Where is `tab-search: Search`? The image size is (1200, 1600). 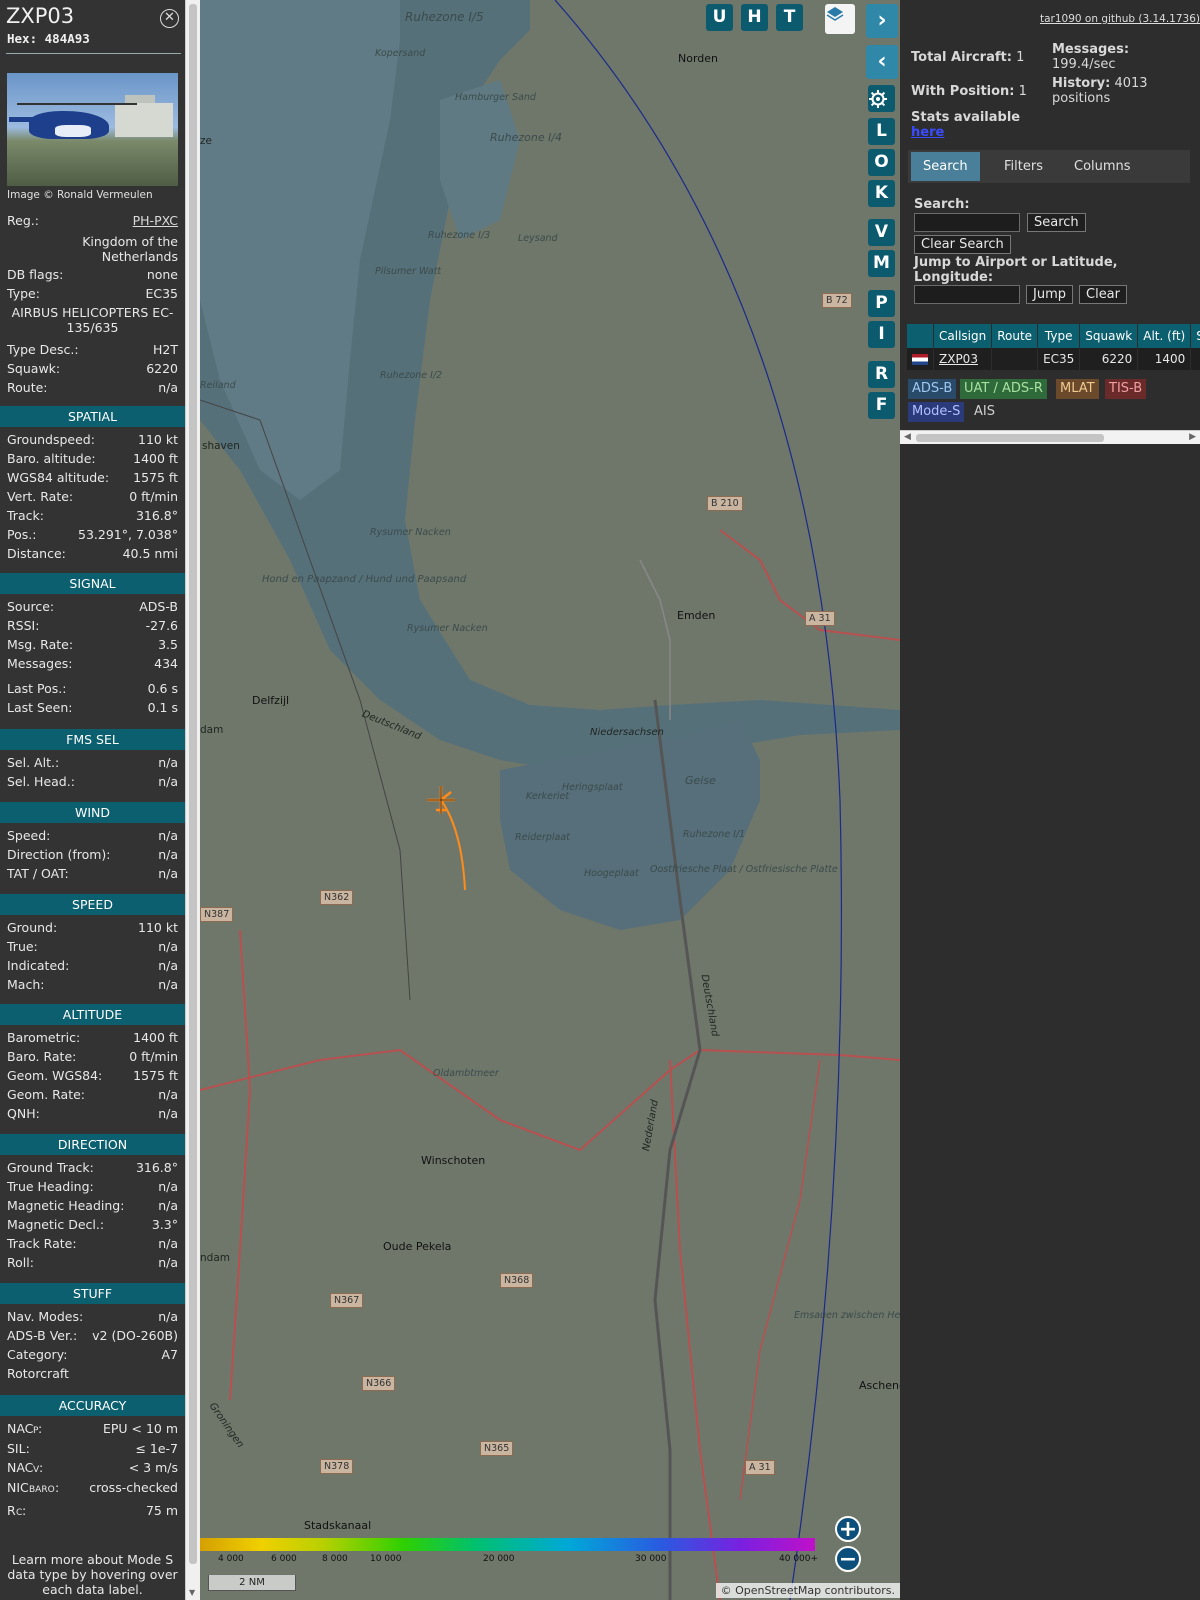
tab-search: Search is located at coordinates (945, 166).